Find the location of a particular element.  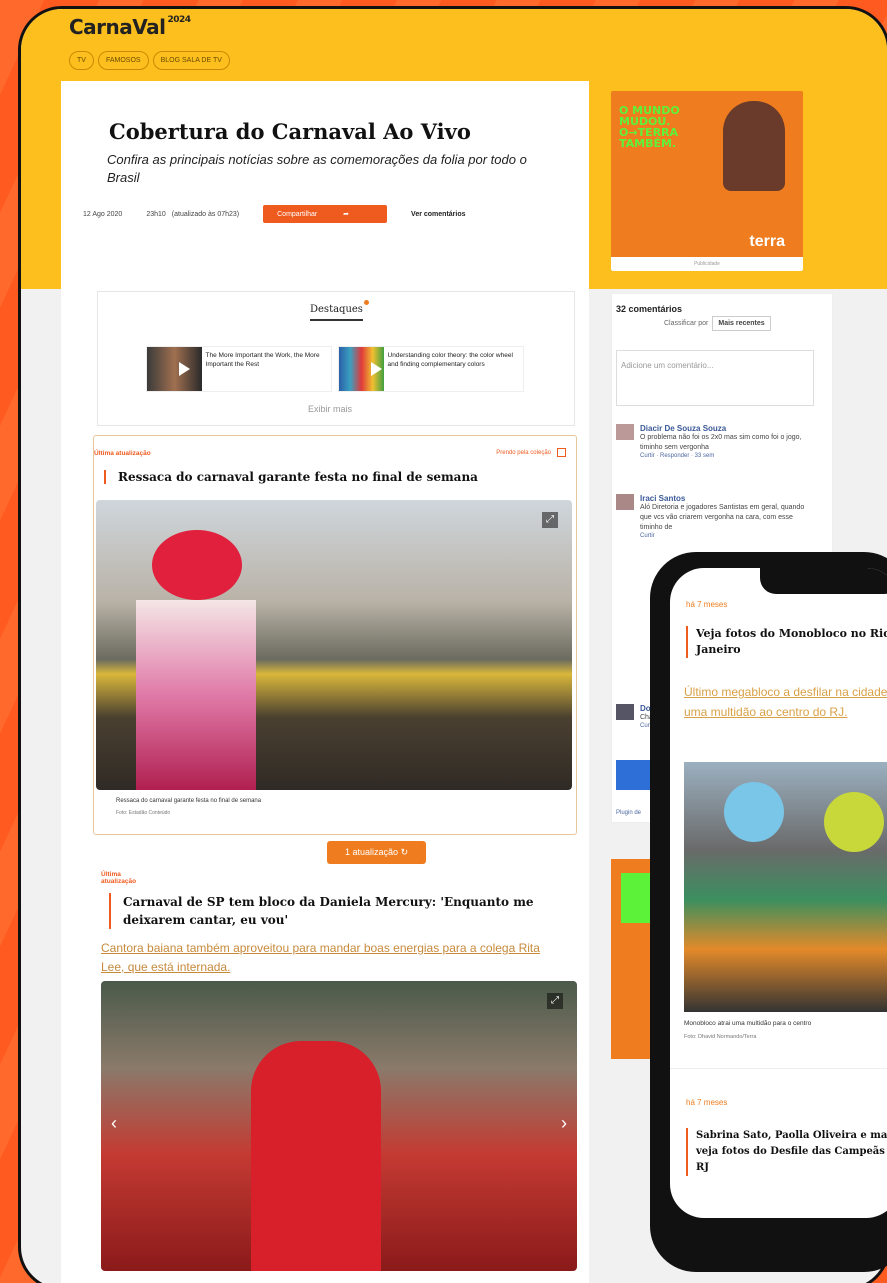

article-updated: (atualizado às 07h23) is located at coordinates (205, 214).